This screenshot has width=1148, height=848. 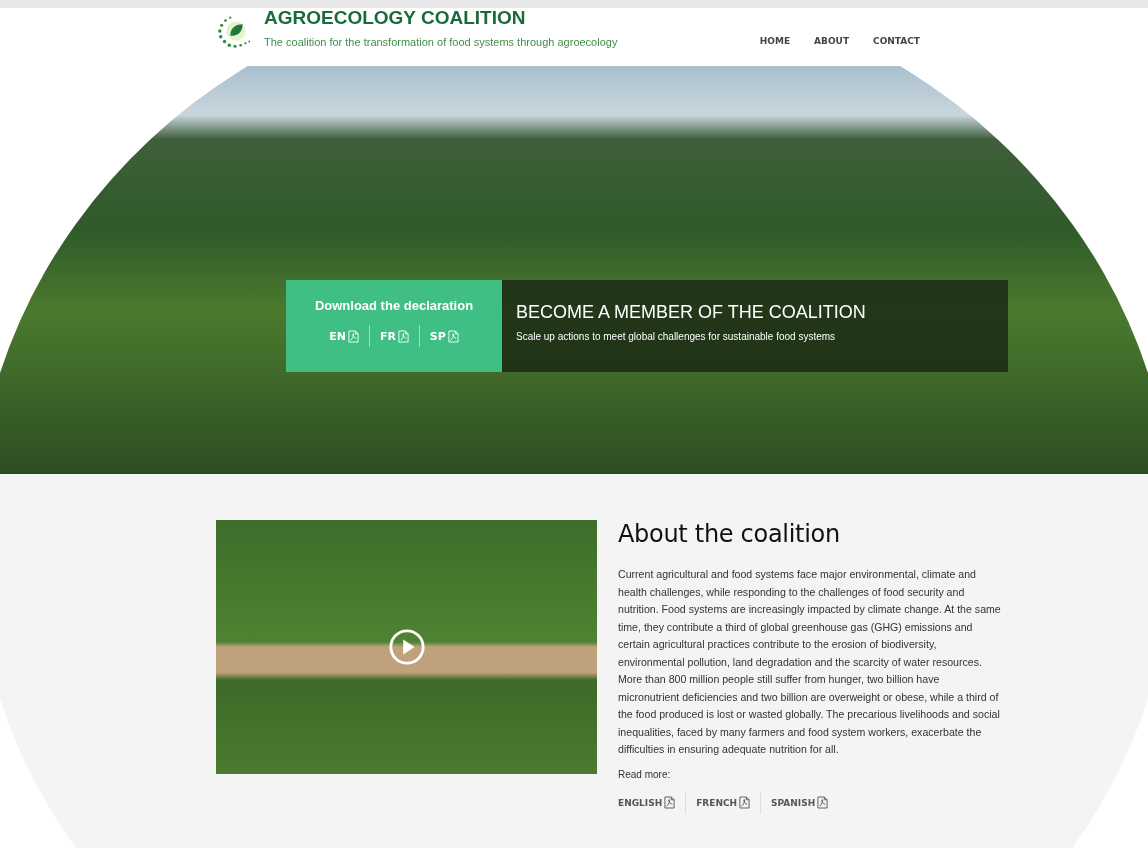 What do you see at coordinates (645, 774) in the screenshot?
I see `read-more-label: Read more:` at bounding box center [645, 774].